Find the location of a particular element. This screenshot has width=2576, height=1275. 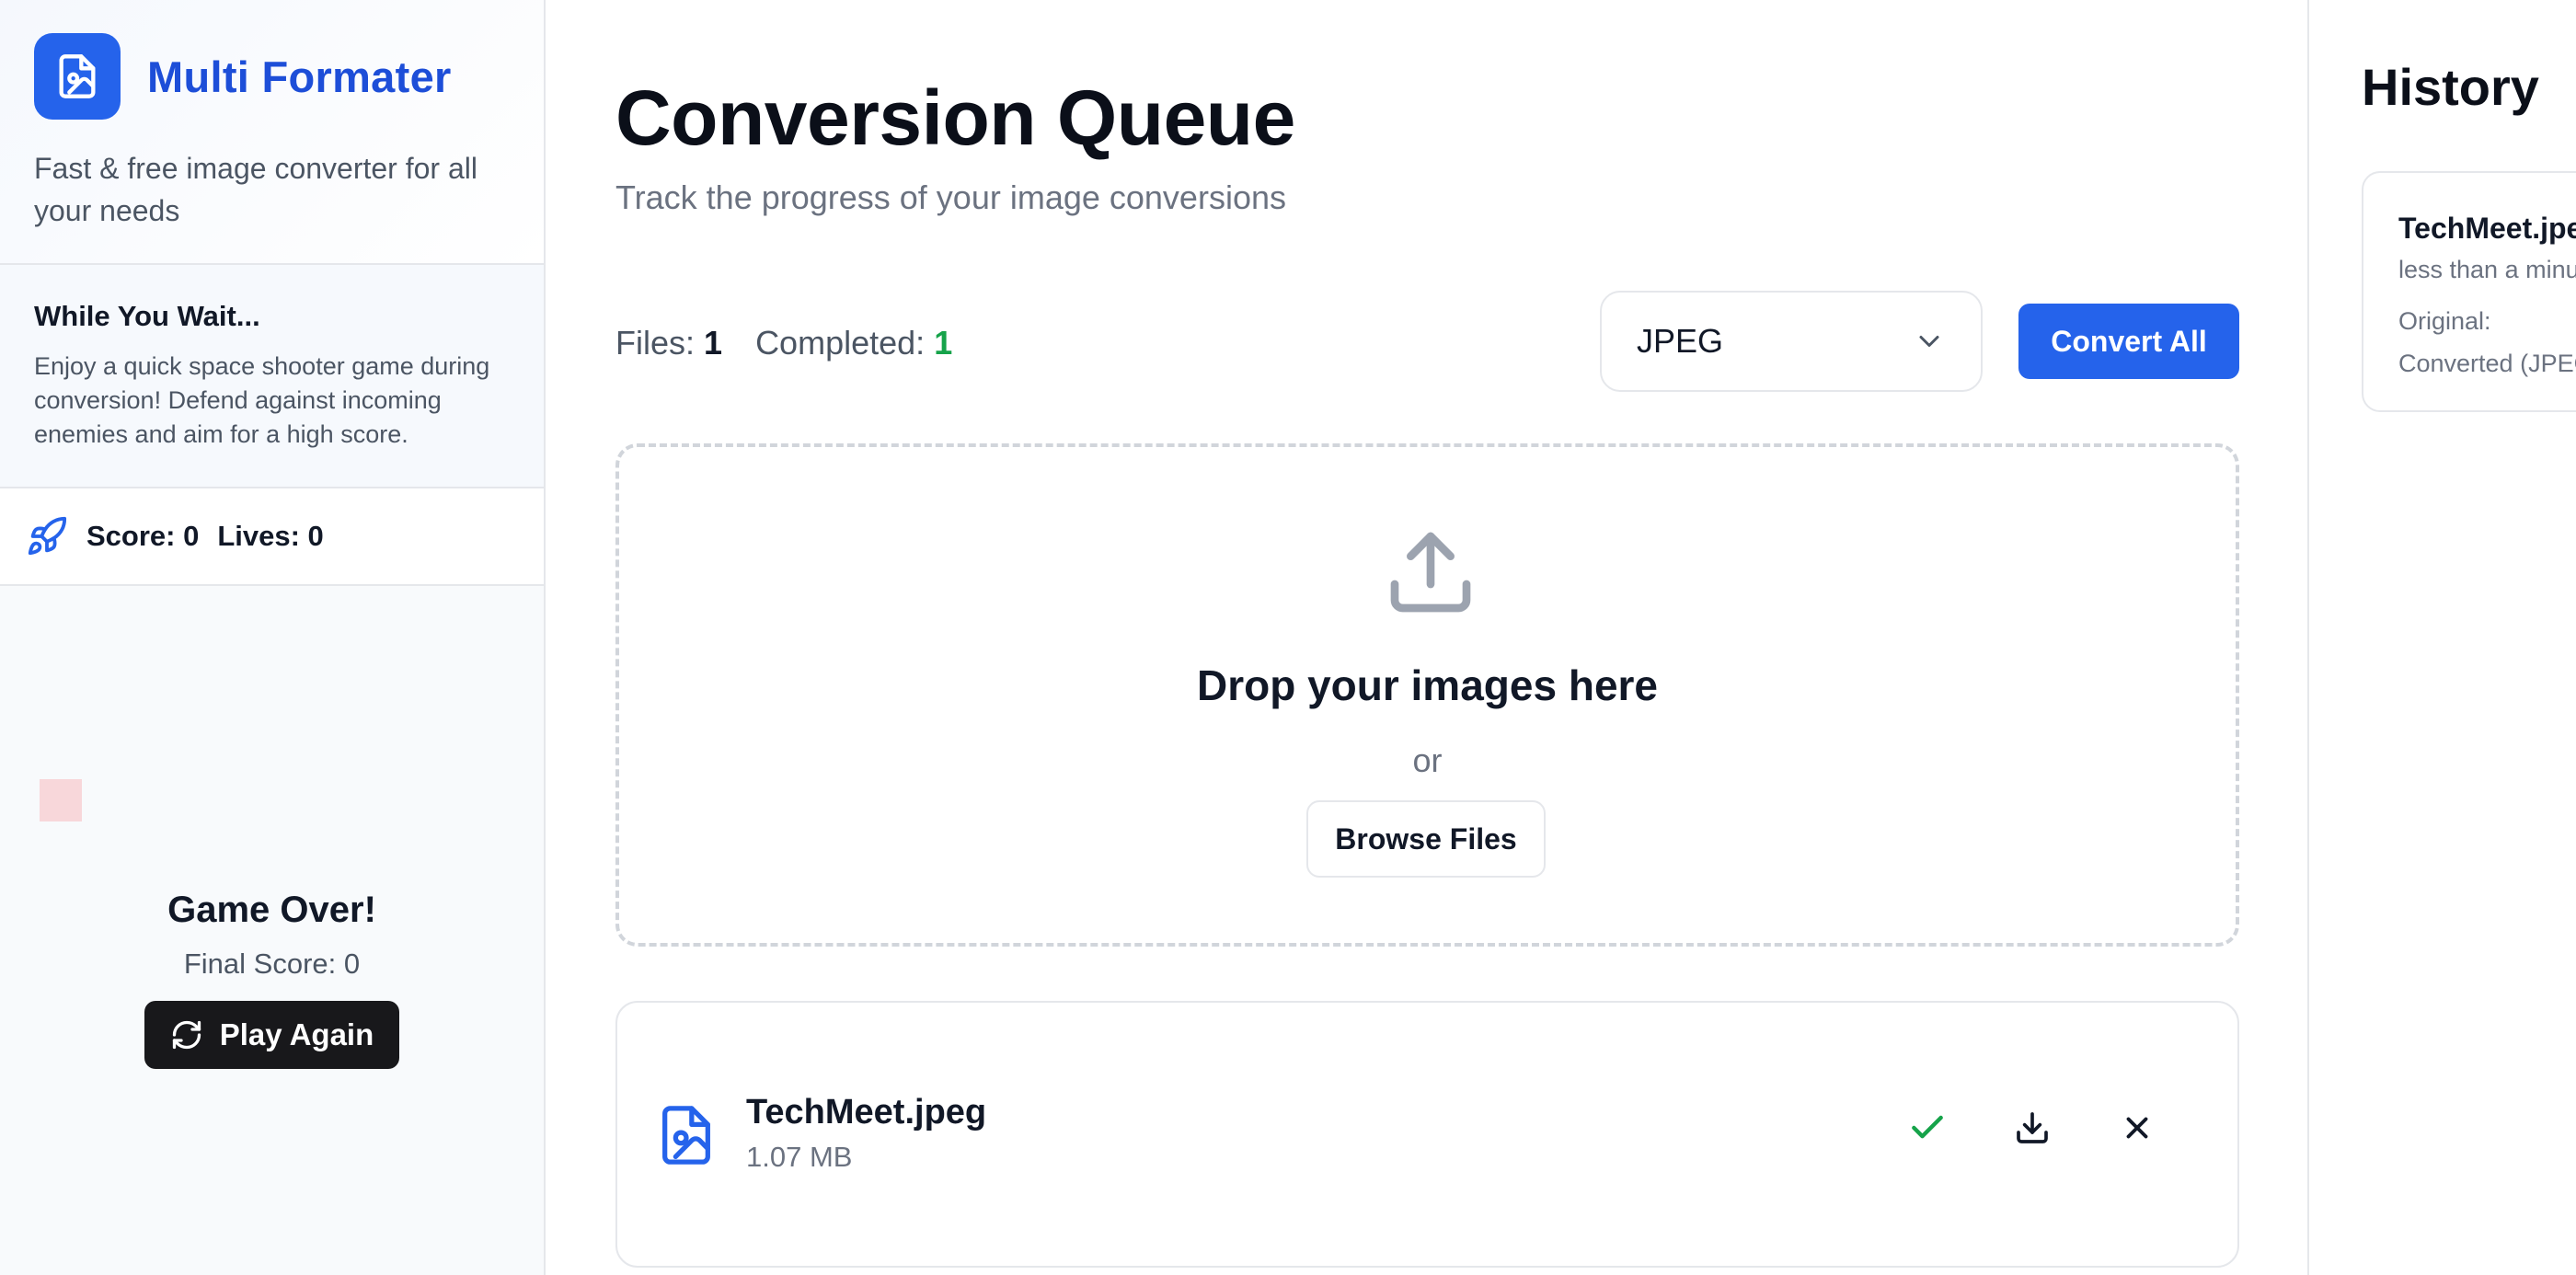

browse-files-button: Browse Files is located at coordinates (1426, 839).